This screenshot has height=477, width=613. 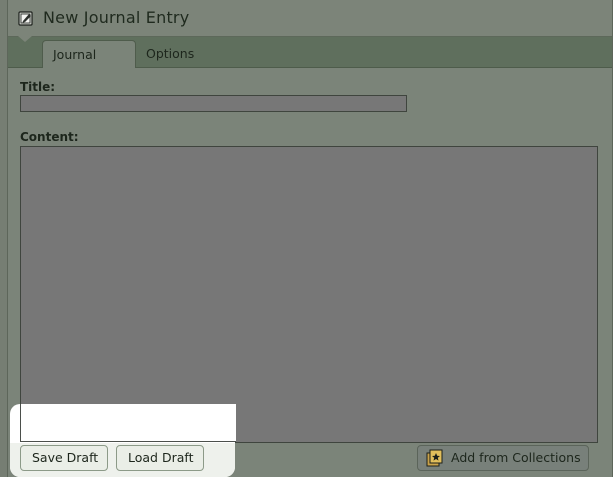 What do you see at coordinates (310, 21) in the screenshot?
I see `title-bar: New Journal Entry` at bounding box center [310, 21].